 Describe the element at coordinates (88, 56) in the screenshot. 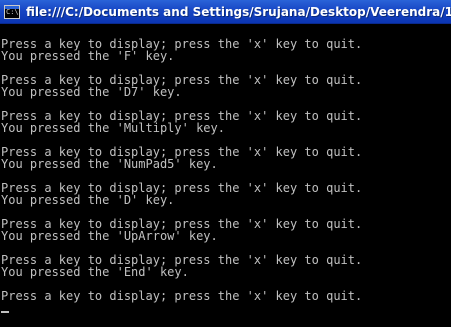

I see `console-response-line: You pressed the 'F' key.` at that location.